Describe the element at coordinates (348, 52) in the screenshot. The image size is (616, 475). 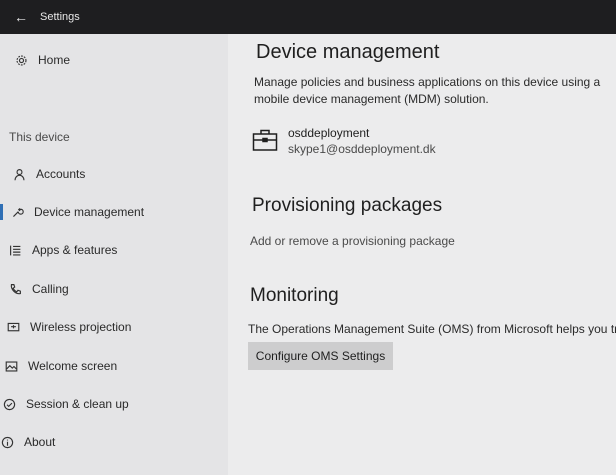
I see `page-title: Device management` at that location.